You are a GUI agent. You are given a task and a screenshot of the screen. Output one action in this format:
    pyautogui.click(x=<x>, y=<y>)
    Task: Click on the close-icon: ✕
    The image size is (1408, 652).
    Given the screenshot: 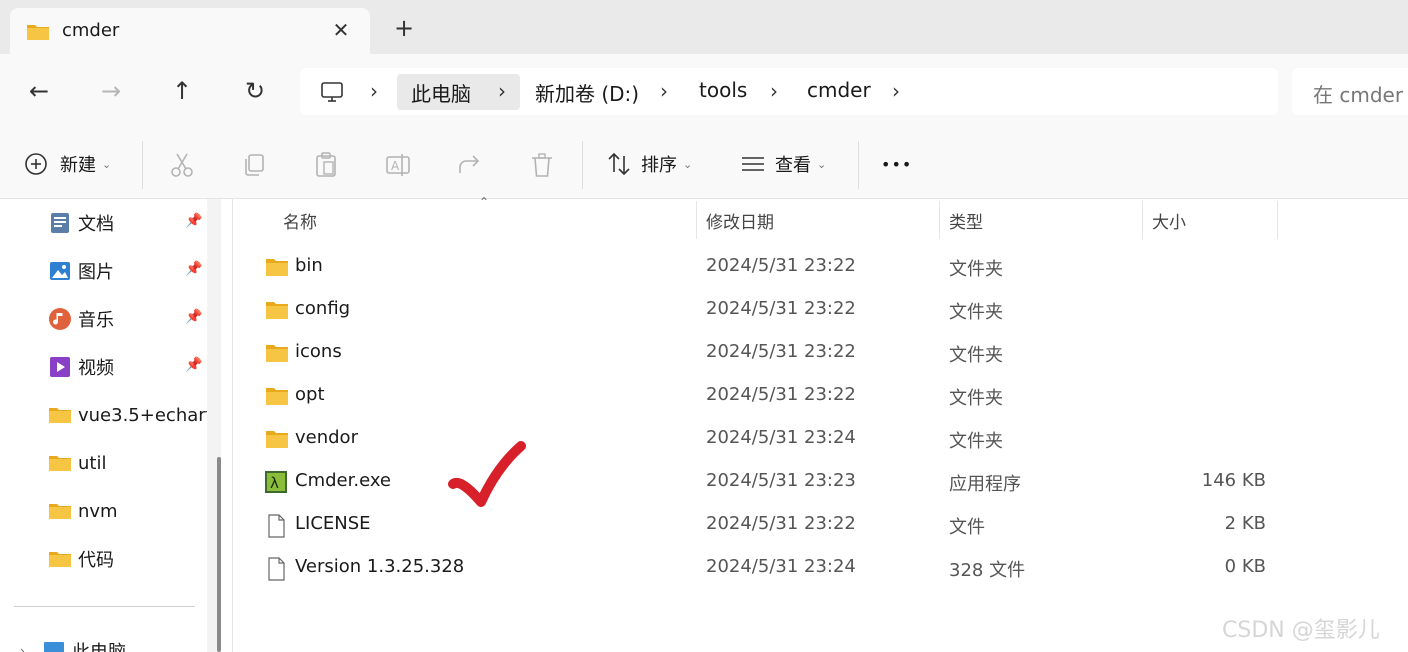 What is the action you would take?
    pyautogui.click(x=341, y=30)
    